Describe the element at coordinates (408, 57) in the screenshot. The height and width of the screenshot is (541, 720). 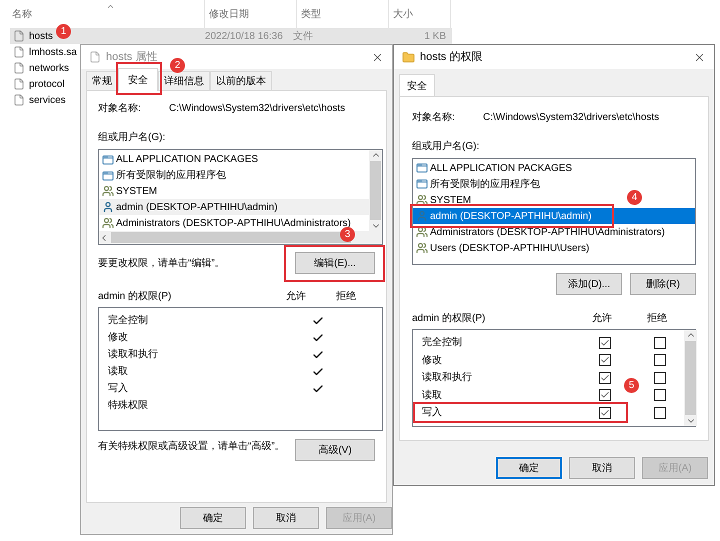
I see `folder-icon` at that location.